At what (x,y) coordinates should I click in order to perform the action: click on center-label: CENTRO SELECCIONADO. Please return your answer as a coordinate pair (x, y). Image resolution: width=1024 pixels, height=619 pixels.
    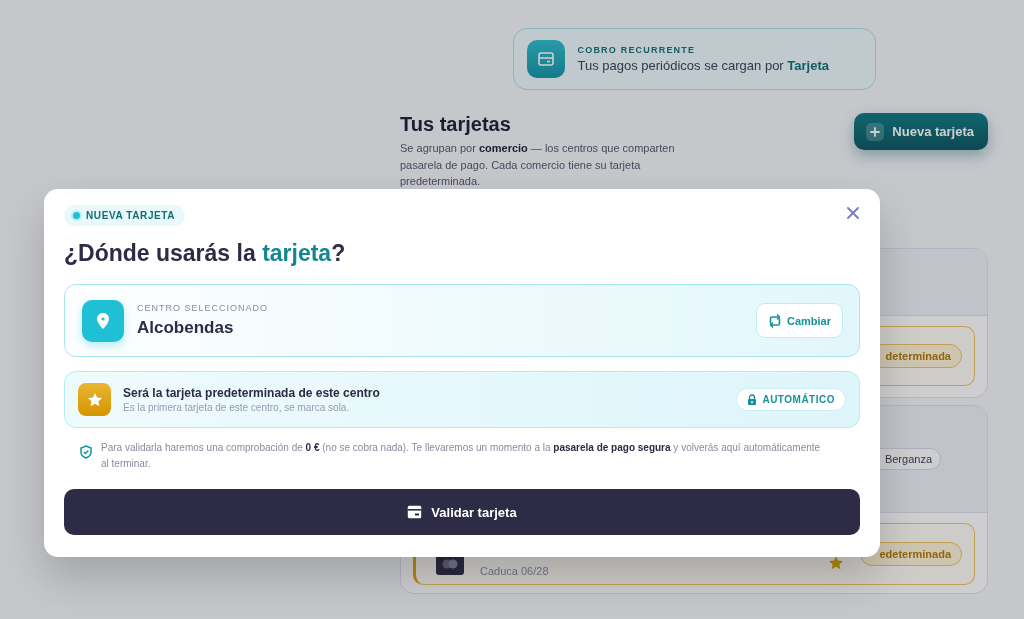
    Looking at the image, I should click on (203, 308).